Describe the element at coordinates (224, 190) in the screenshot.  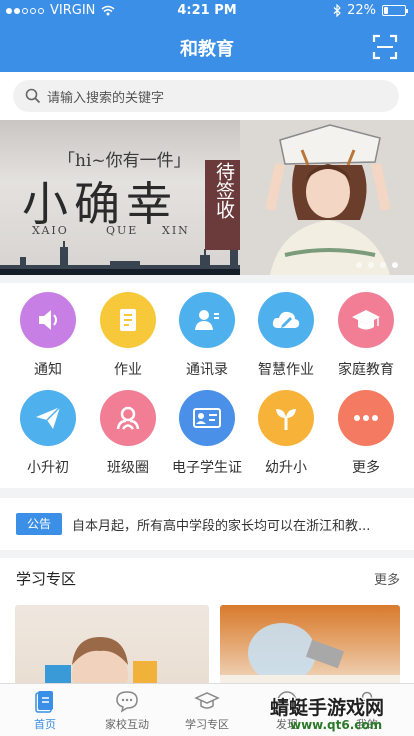
I see `banner-stamp-text: 待签收` at that location.